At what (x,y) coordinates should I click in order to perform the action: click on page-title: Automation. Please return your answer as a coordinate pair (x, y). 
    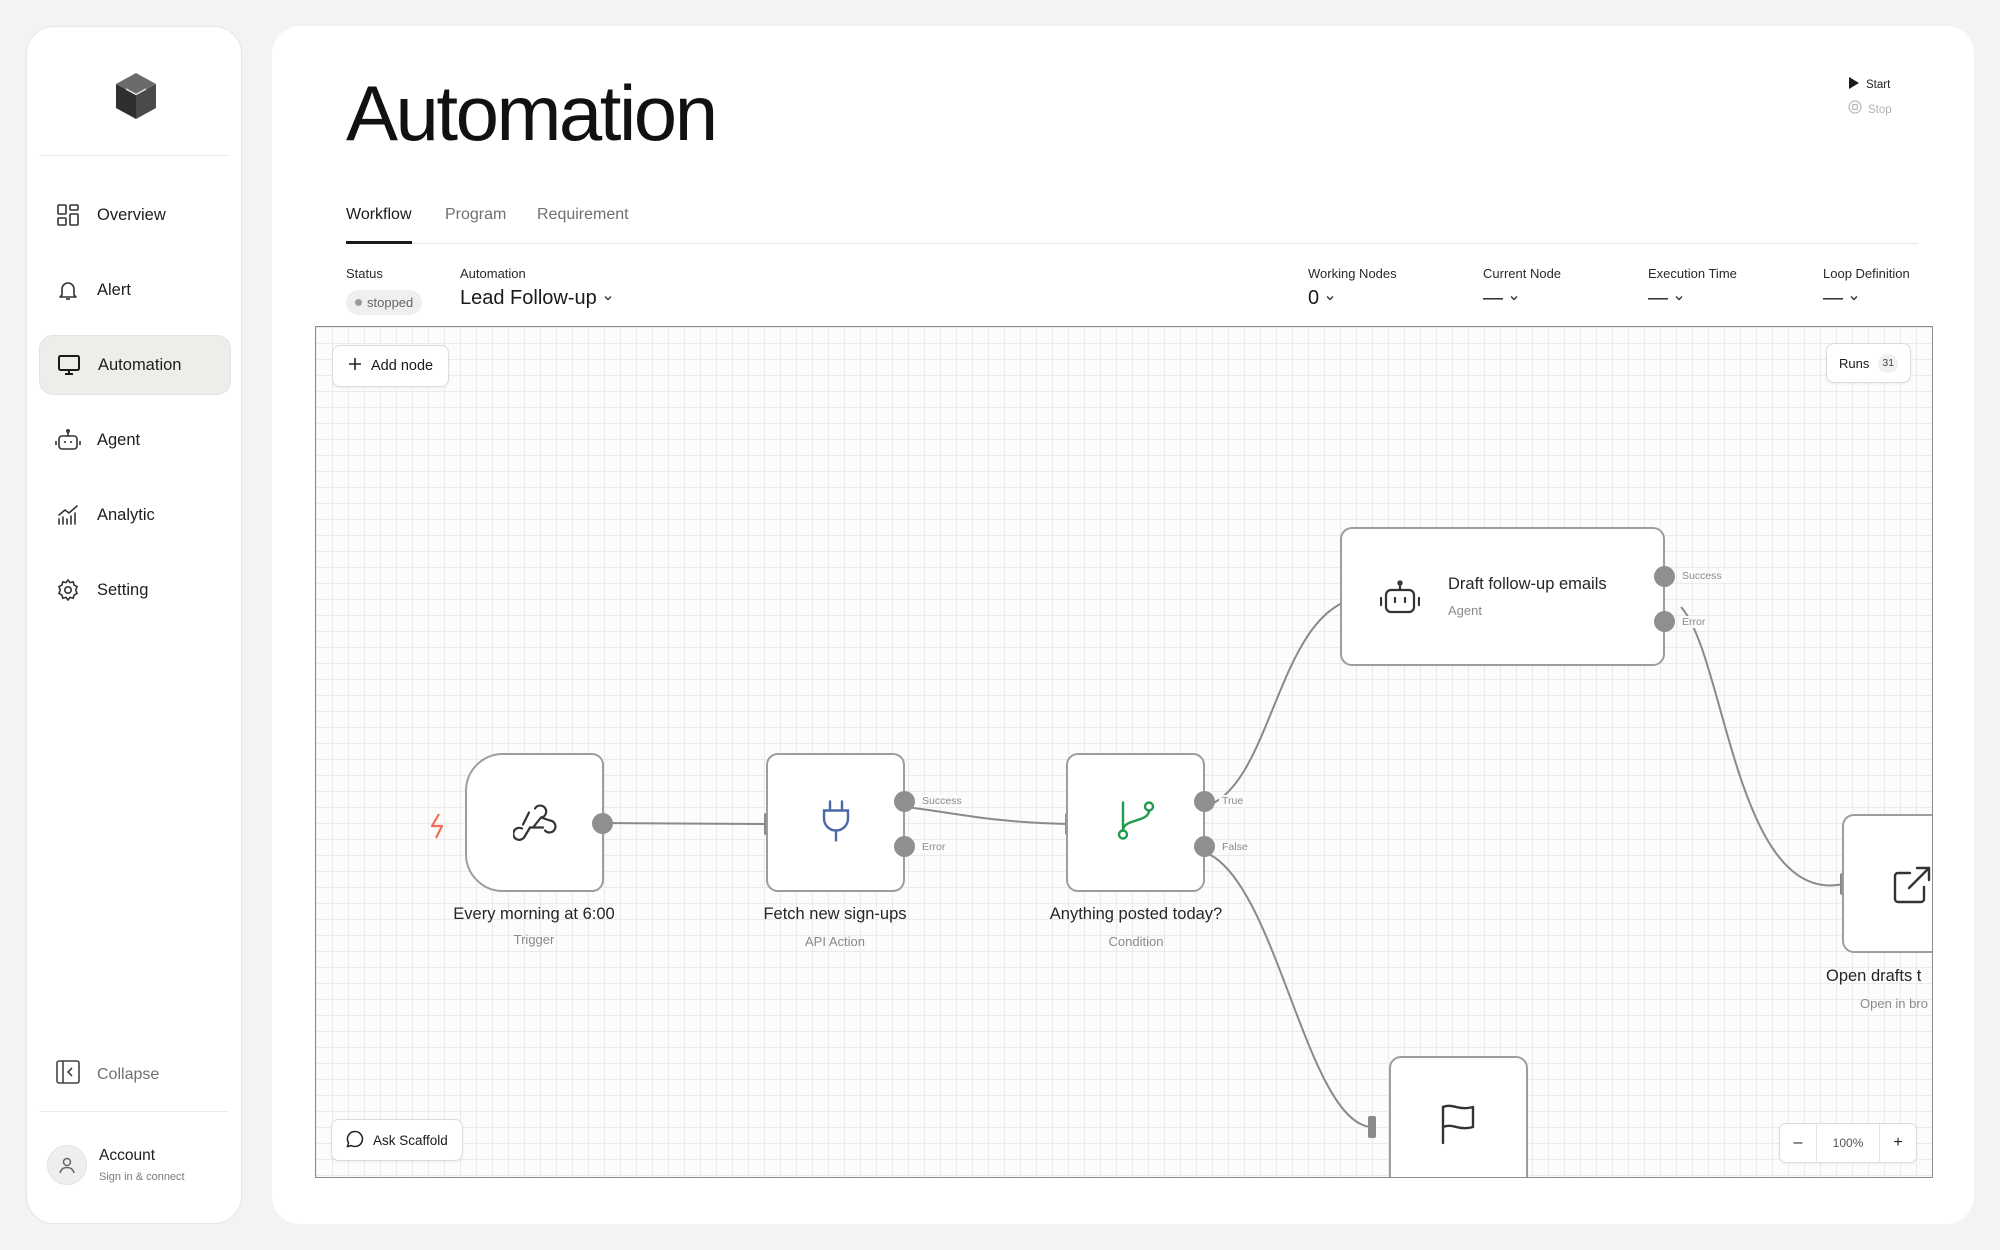
    Looking at the image, I should click on (532, 113).